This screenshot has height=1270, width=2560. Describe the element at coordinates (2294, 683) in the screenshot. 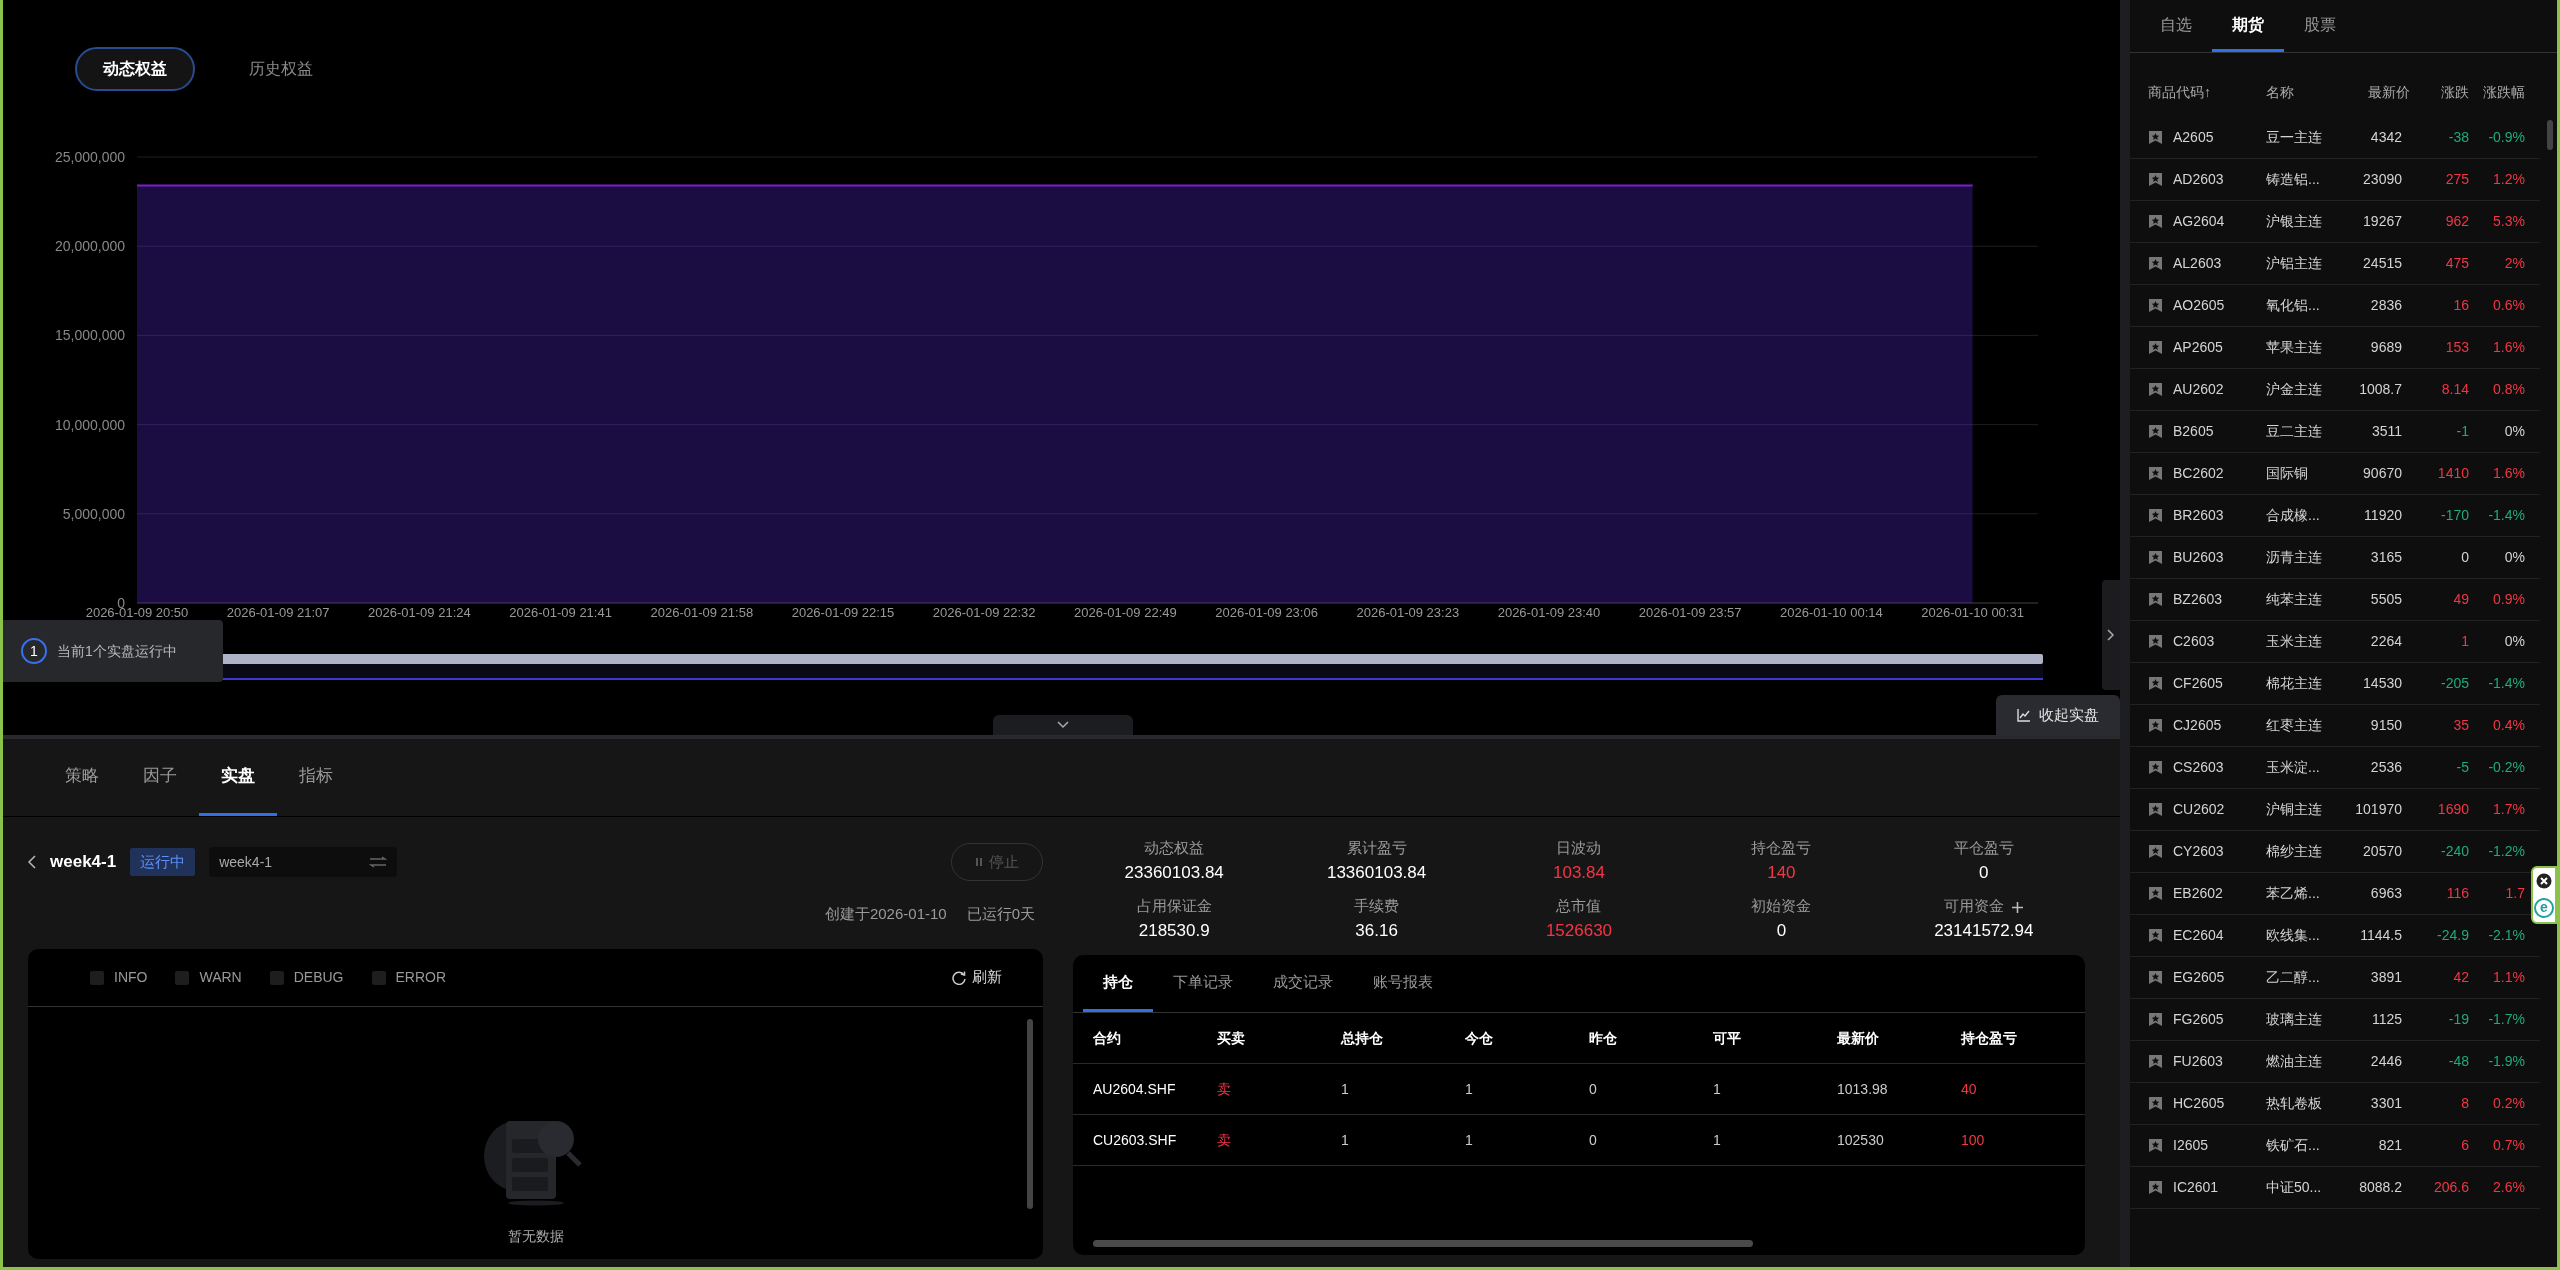

I see `table-cell-text: 棉花主连` at that location.